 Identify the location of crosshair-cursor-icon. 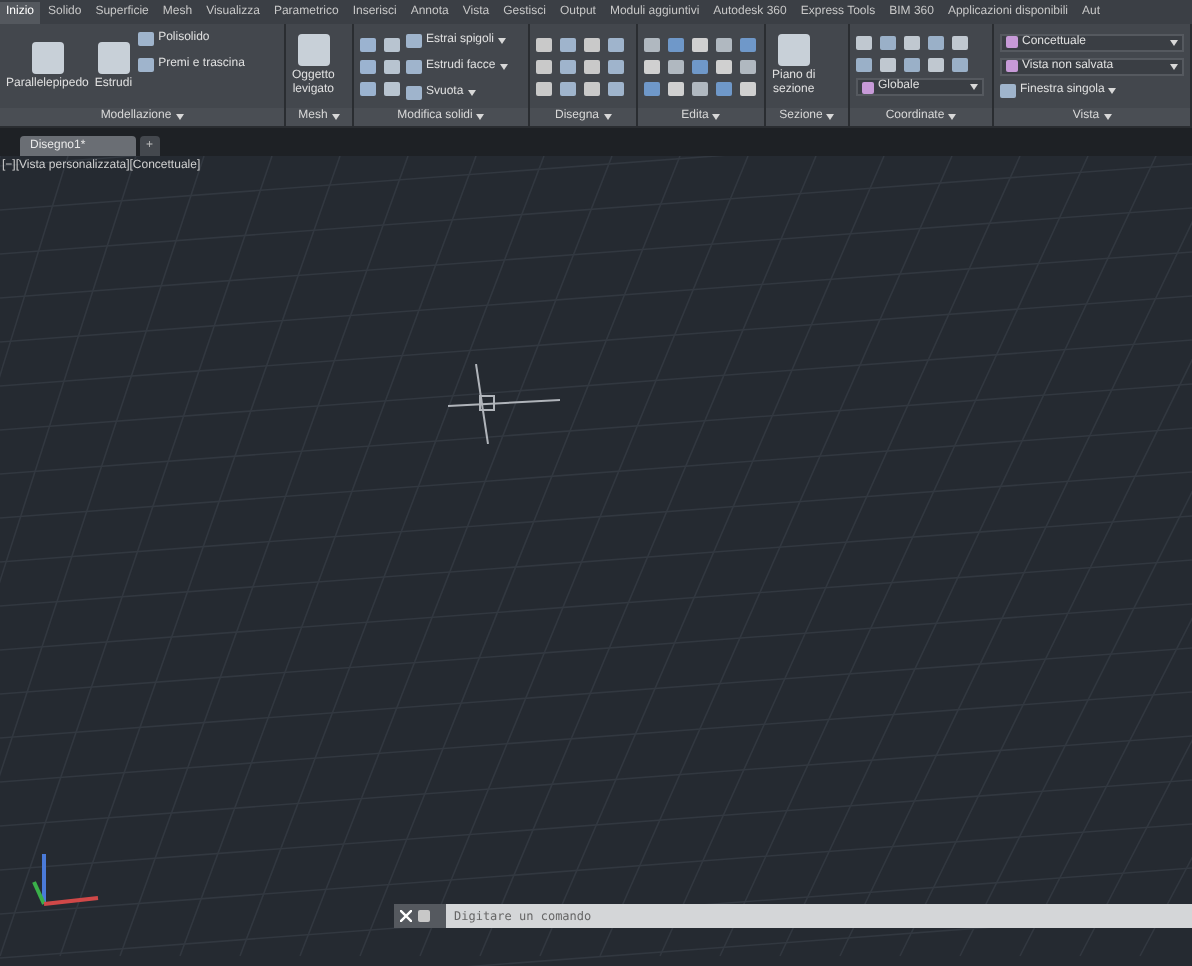
(504, 404).